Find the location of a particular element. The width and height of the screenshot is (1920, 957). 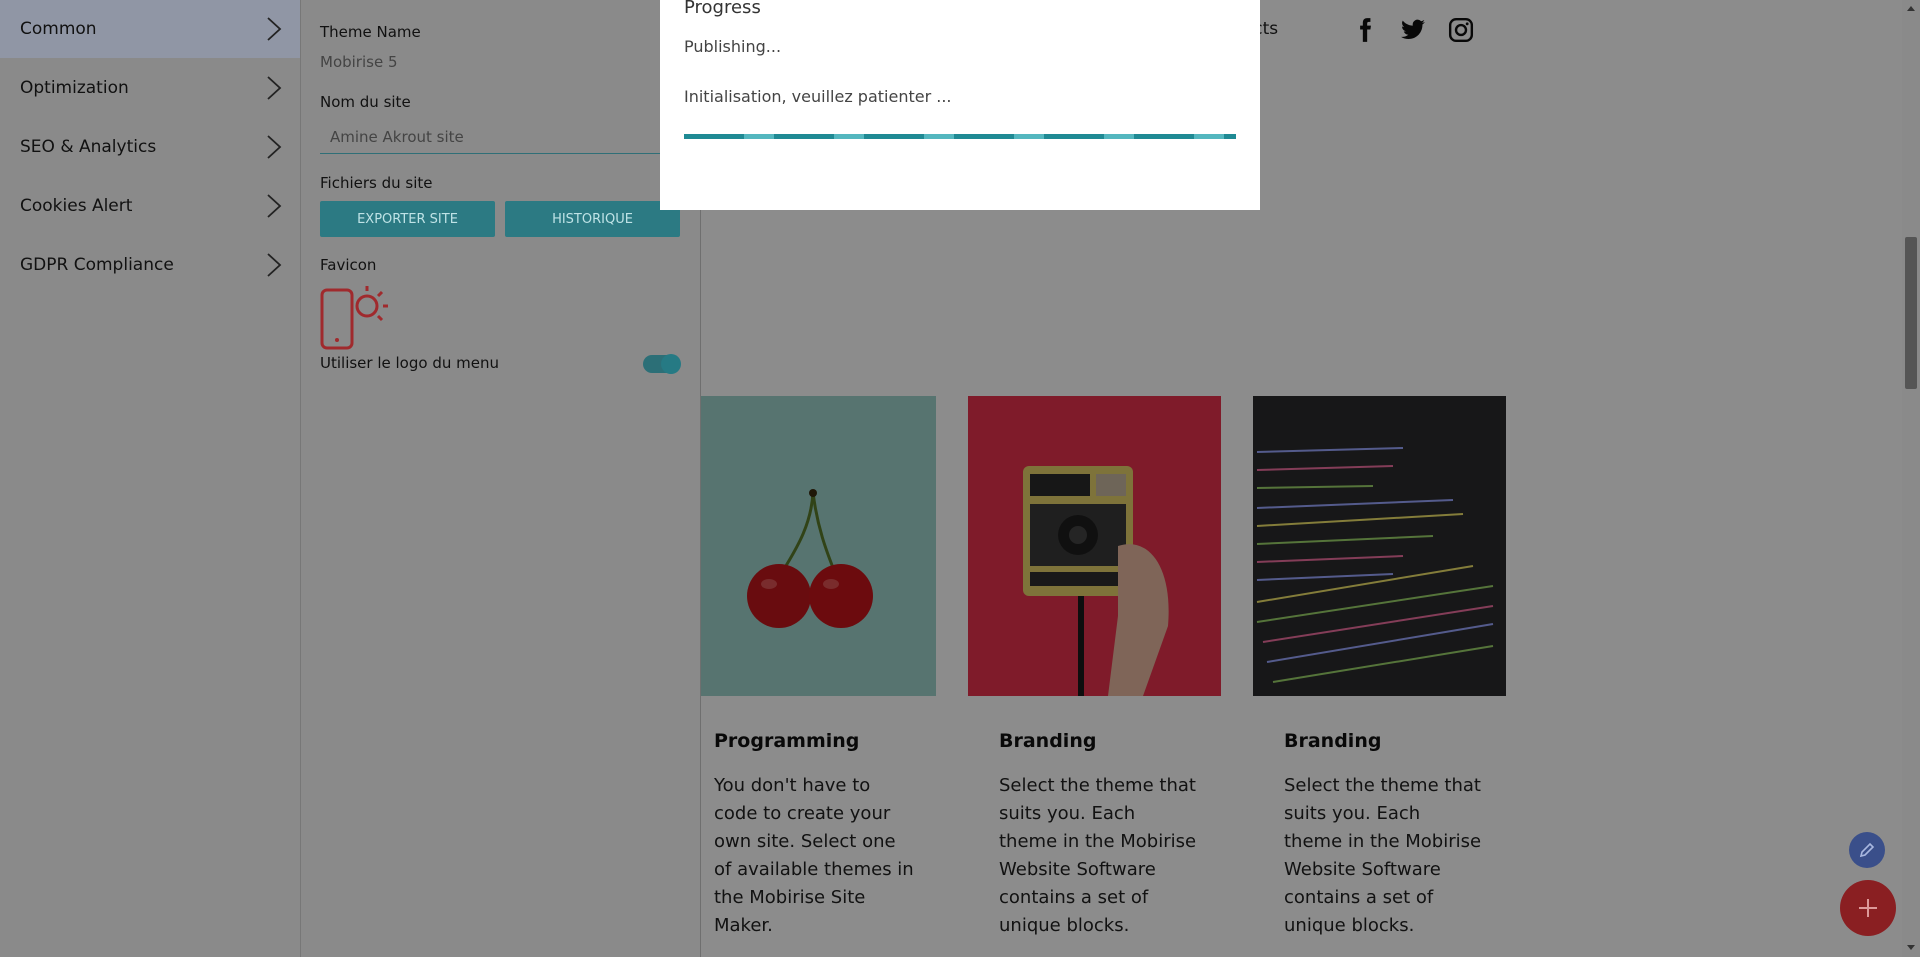

plus-icon is located at coordinates (1868, 908).